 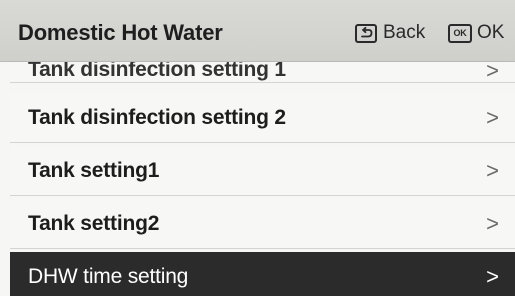 I want to click on ok-button: OK OK, so click(x=476, y=33).